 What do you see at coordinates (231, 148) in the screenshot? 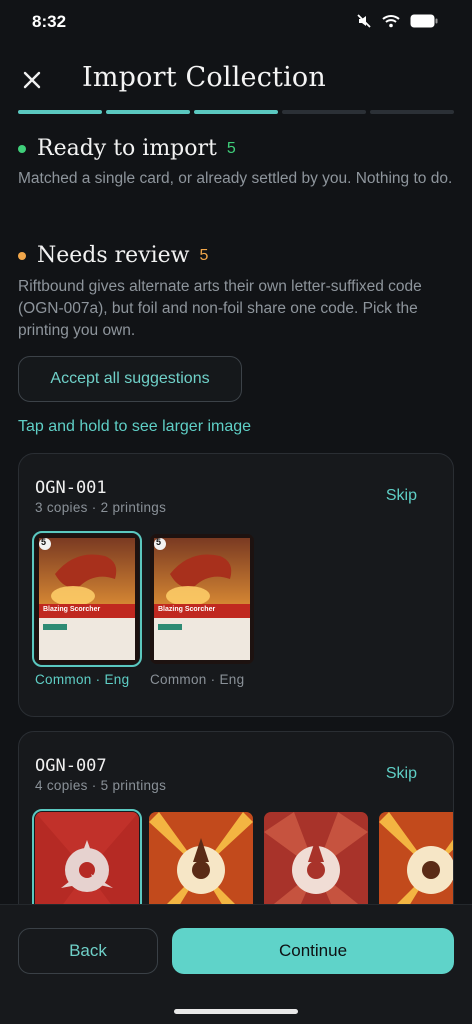
I see `ready-count: 5` at bounding box center [231, 148].